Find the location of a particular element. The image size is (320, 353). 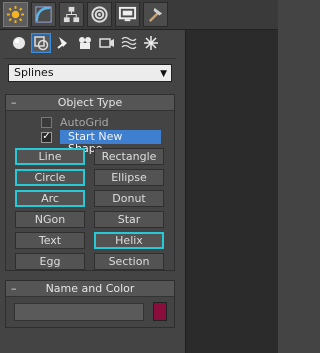

category-icons is located at coordinates (85, 44).